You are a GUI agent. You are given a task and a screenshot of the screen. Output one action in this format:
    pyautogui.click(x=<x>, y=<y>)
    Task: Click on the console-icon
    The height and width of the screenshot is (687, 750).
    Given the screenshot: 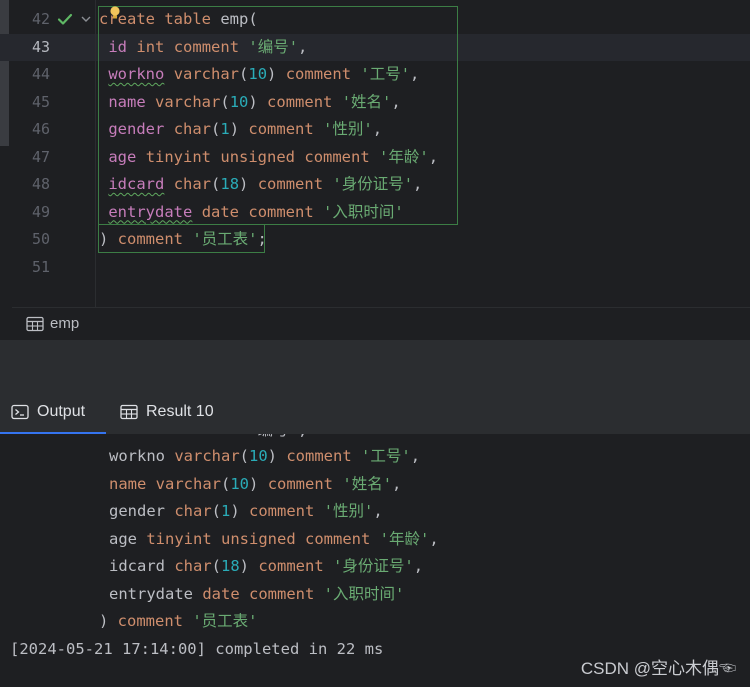 What is the action you would take?
    pyautogui.click(x=20, y=412)
    